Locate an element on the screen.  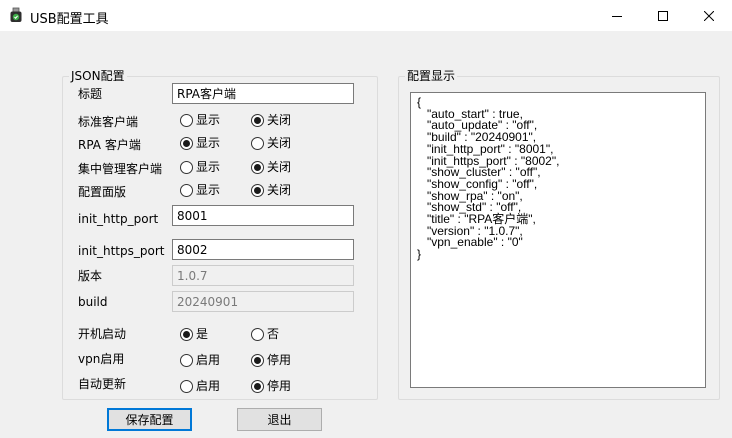
http-port-label: init_http_port is located at coordinates (118, 219).